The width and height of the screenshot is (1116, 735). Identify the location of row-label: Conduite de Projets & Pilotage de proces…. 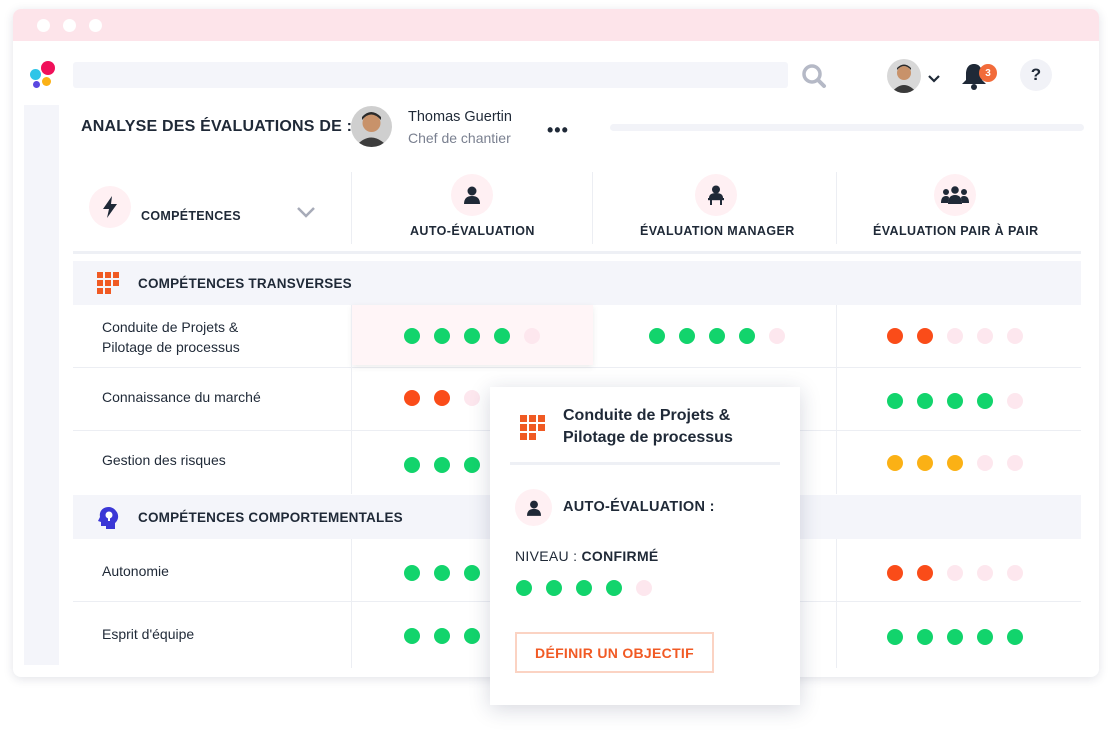
(171, 337).